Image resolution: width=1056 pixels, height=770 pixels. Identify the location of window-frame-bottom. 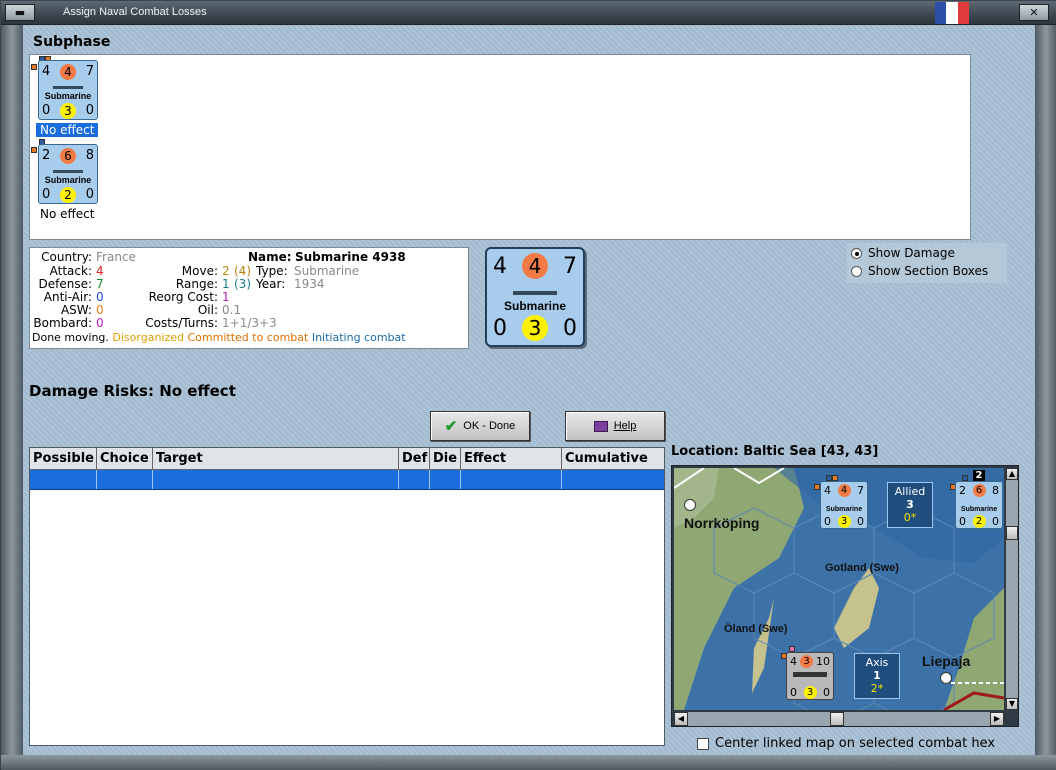
(528, 762).